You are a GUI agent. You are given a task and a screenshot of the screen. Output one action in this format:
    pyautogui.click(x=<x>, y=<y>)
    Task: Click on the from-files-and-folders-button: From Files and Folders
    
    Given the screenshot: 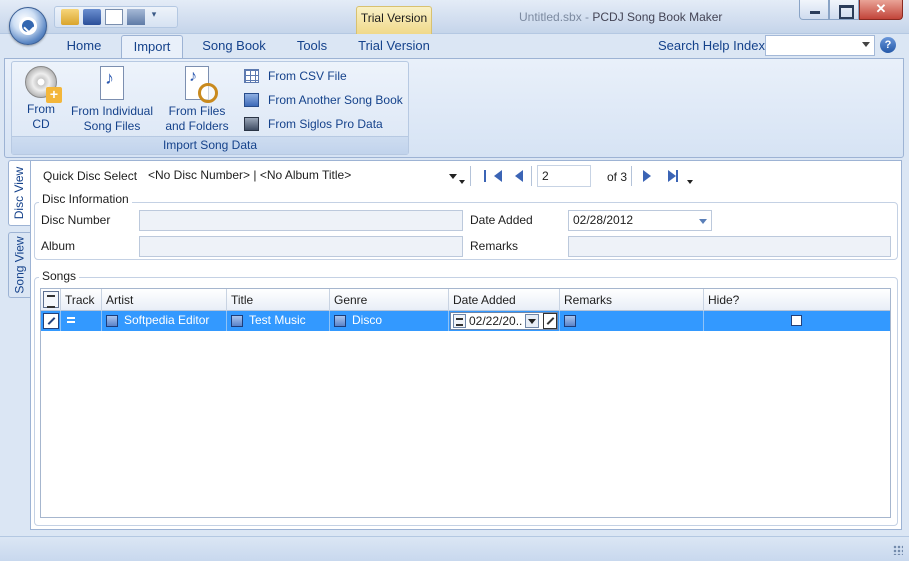 What is the action you would take?
    pyautogui.click(x=197, y=100)
    